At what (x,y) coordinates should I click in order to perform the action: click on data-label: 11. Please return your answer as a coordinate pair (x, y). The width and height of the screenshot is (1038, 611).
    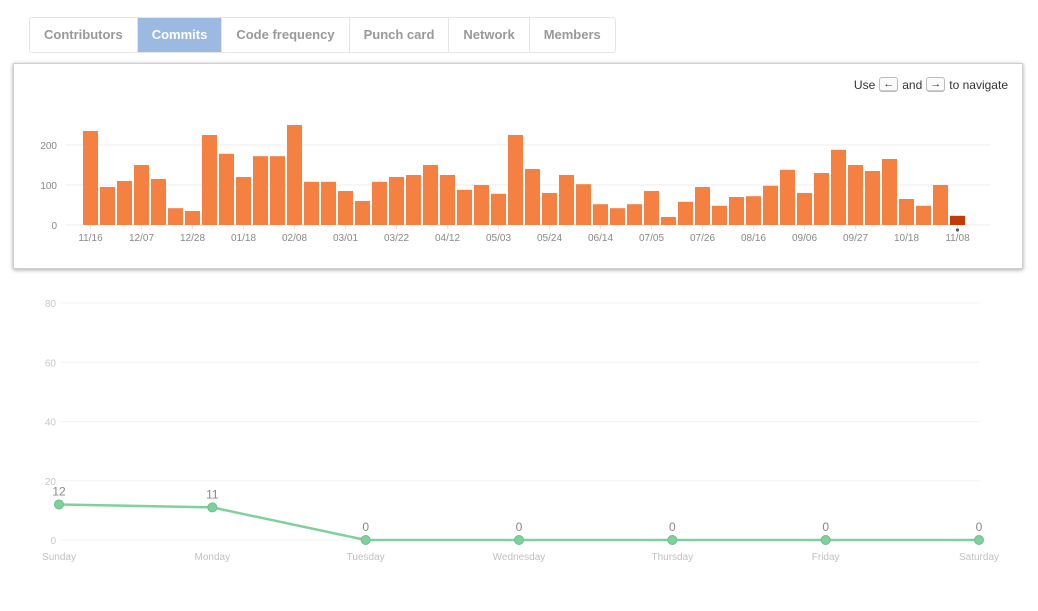
    Looking at the image, I should click on (212, 494).